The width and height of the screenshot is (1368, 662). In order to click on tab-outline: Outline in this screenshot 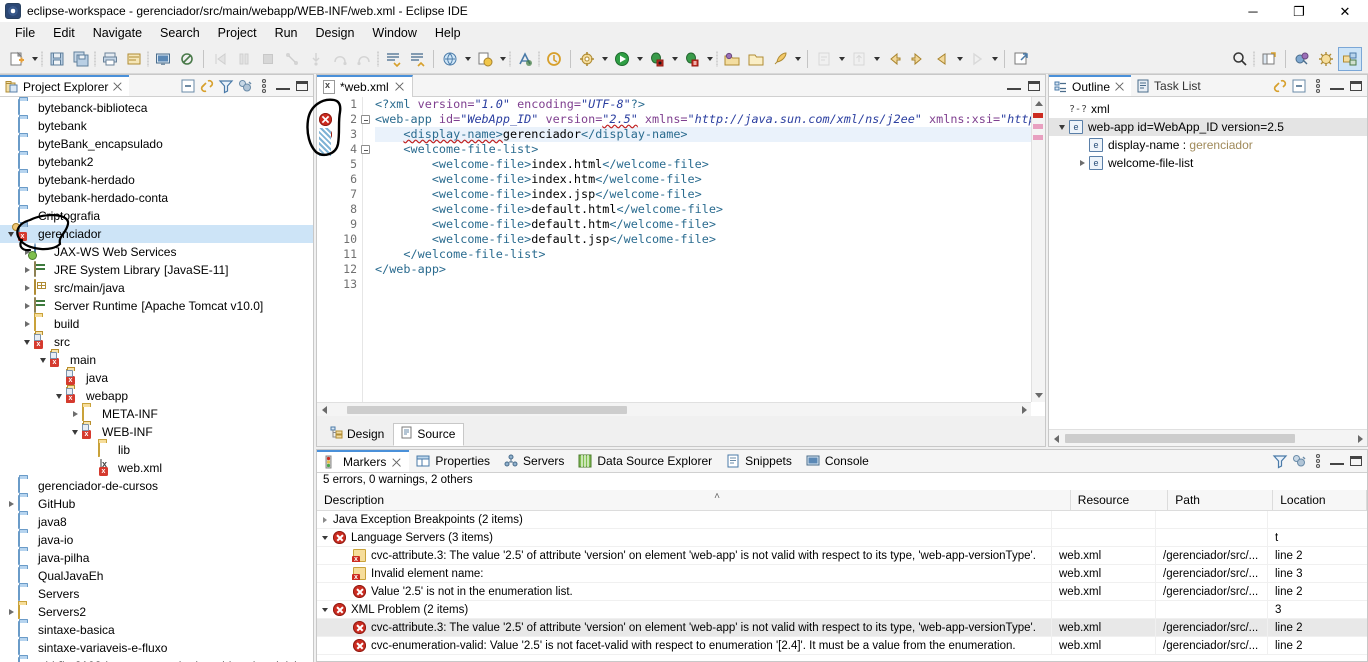, I will do `click(1090, 85)`.